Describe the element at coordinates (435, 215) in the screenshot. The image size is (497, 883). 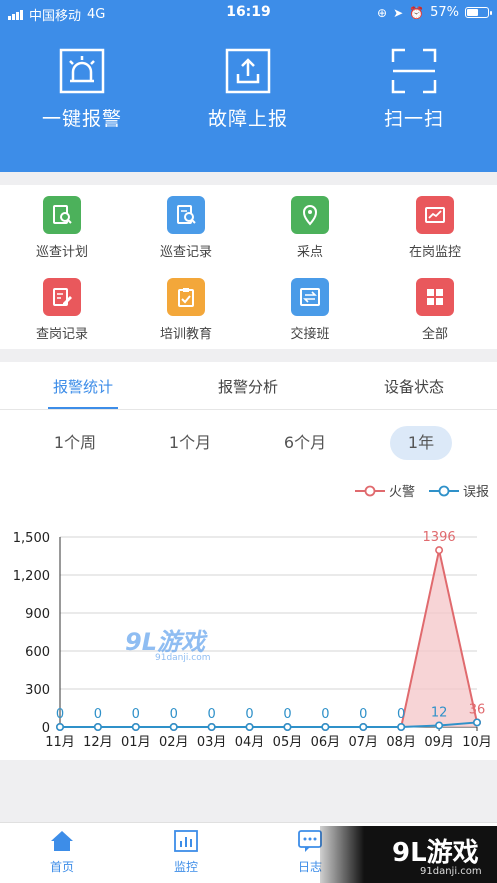
I see `monitor-chart-icon` at that location.